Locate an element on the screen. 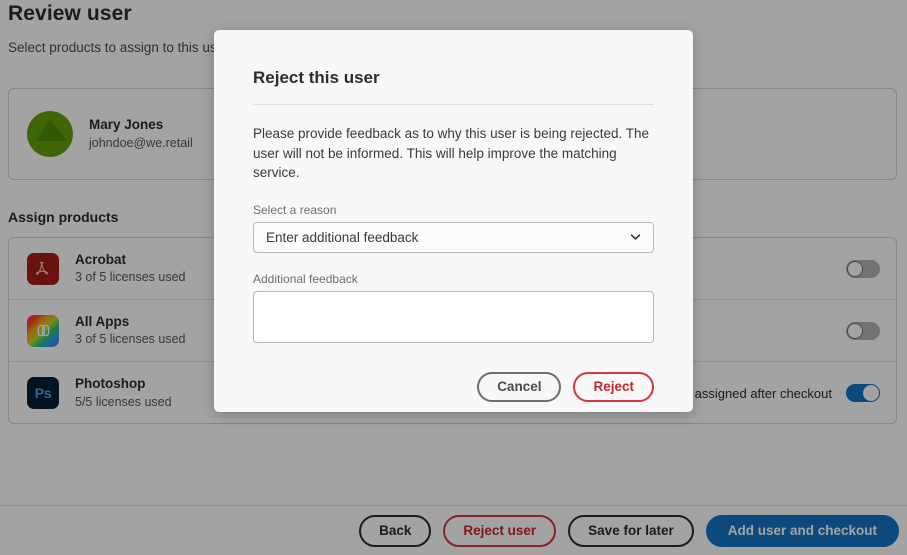 This screenshot has height=555, width=907. dialog-divider is located at coordinates (453, 104).